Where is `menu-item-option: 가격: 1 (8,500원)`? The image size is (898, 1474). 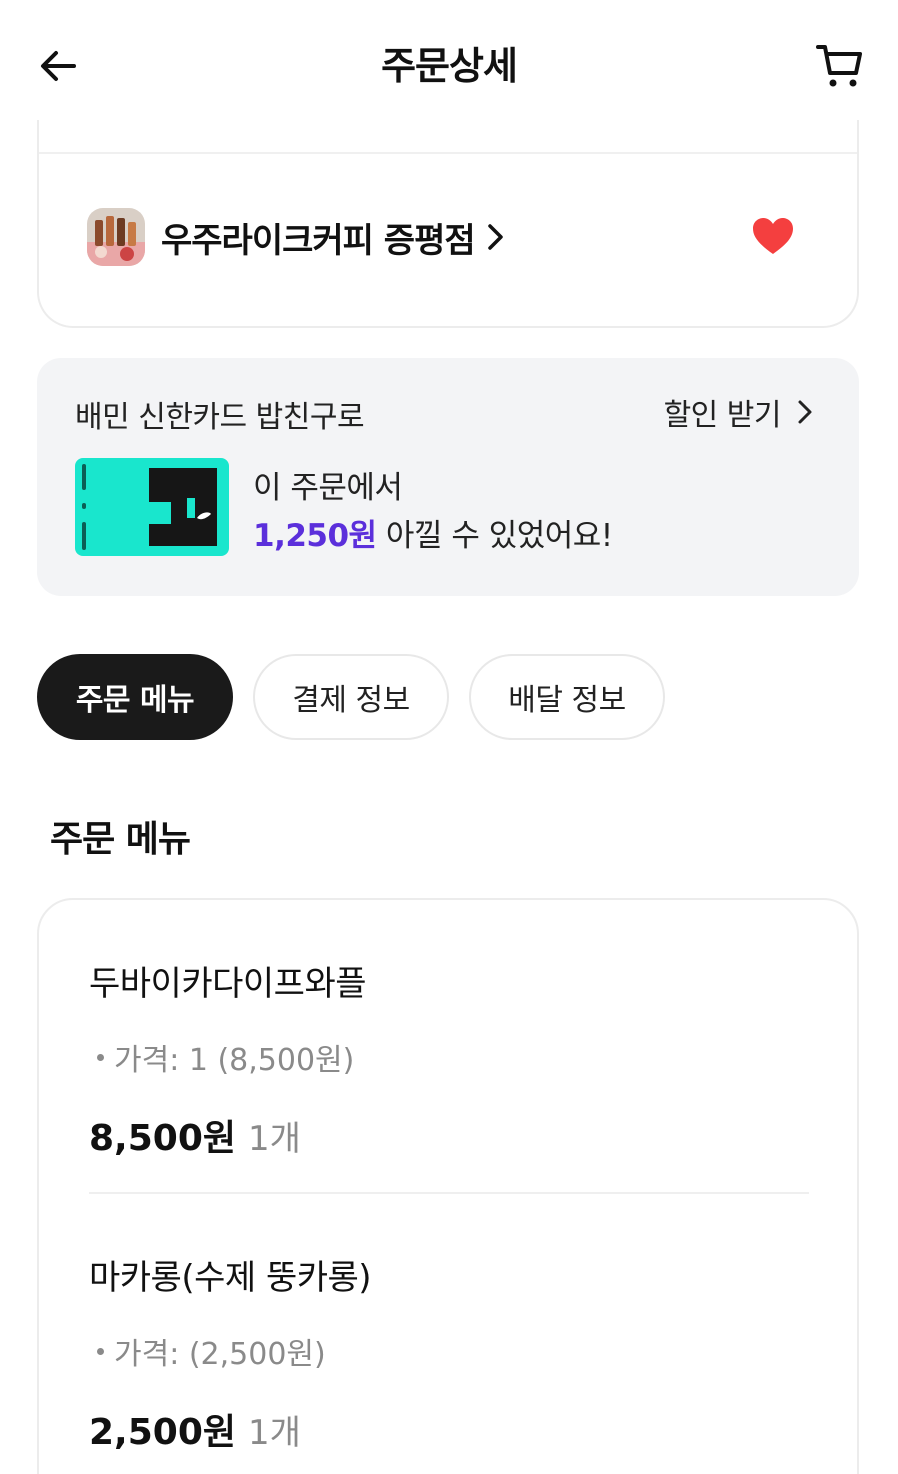 menu-item-option: 가격: 1 (8,500원) is located at coordinates (450, 1057).